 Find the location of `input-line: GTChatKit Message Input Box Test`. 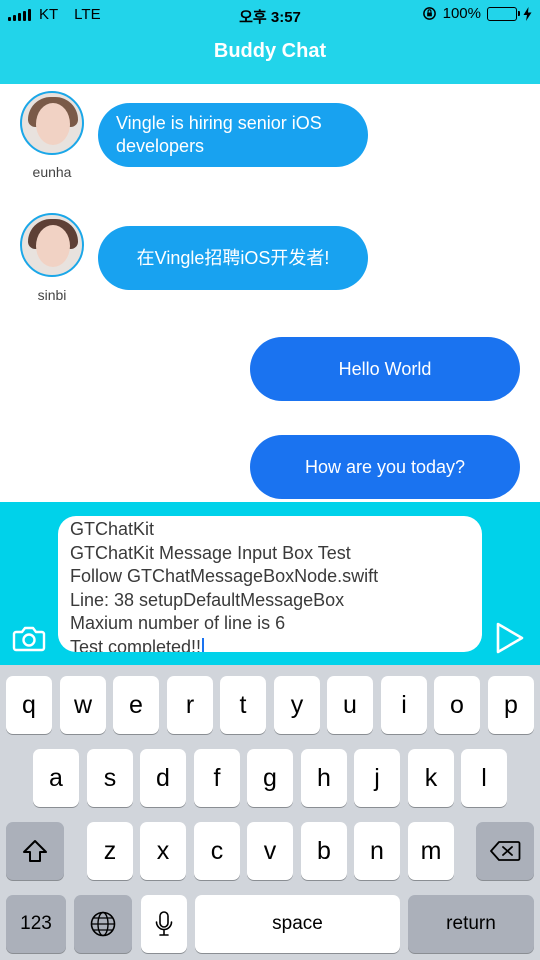

input-line: GTChatKit Message Input Box Test is located at coordinates (210, 552).